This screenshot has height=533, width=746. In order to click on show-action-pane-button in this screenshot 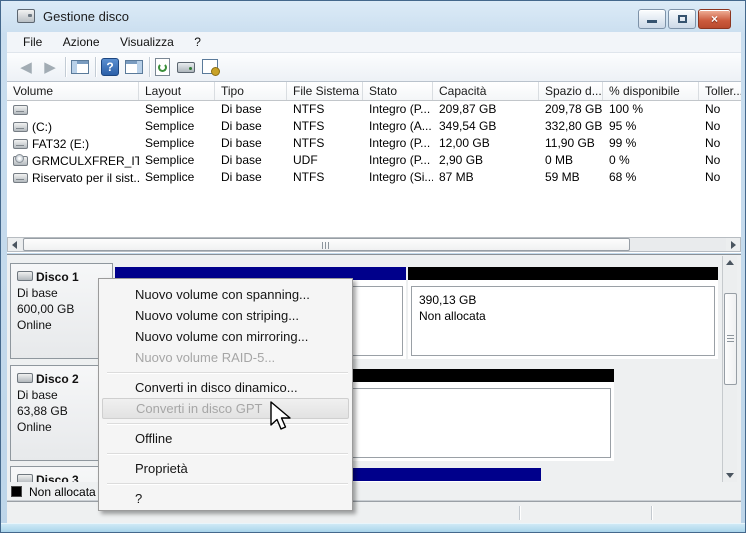, I will do `click(134, 67)`.